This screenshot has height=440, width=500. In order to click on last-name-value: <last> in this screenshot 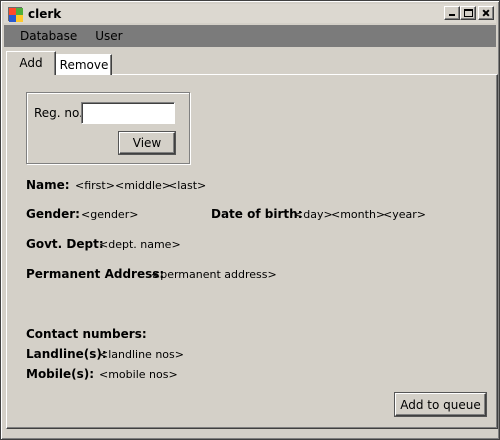, I will do `click(187, 185)`.